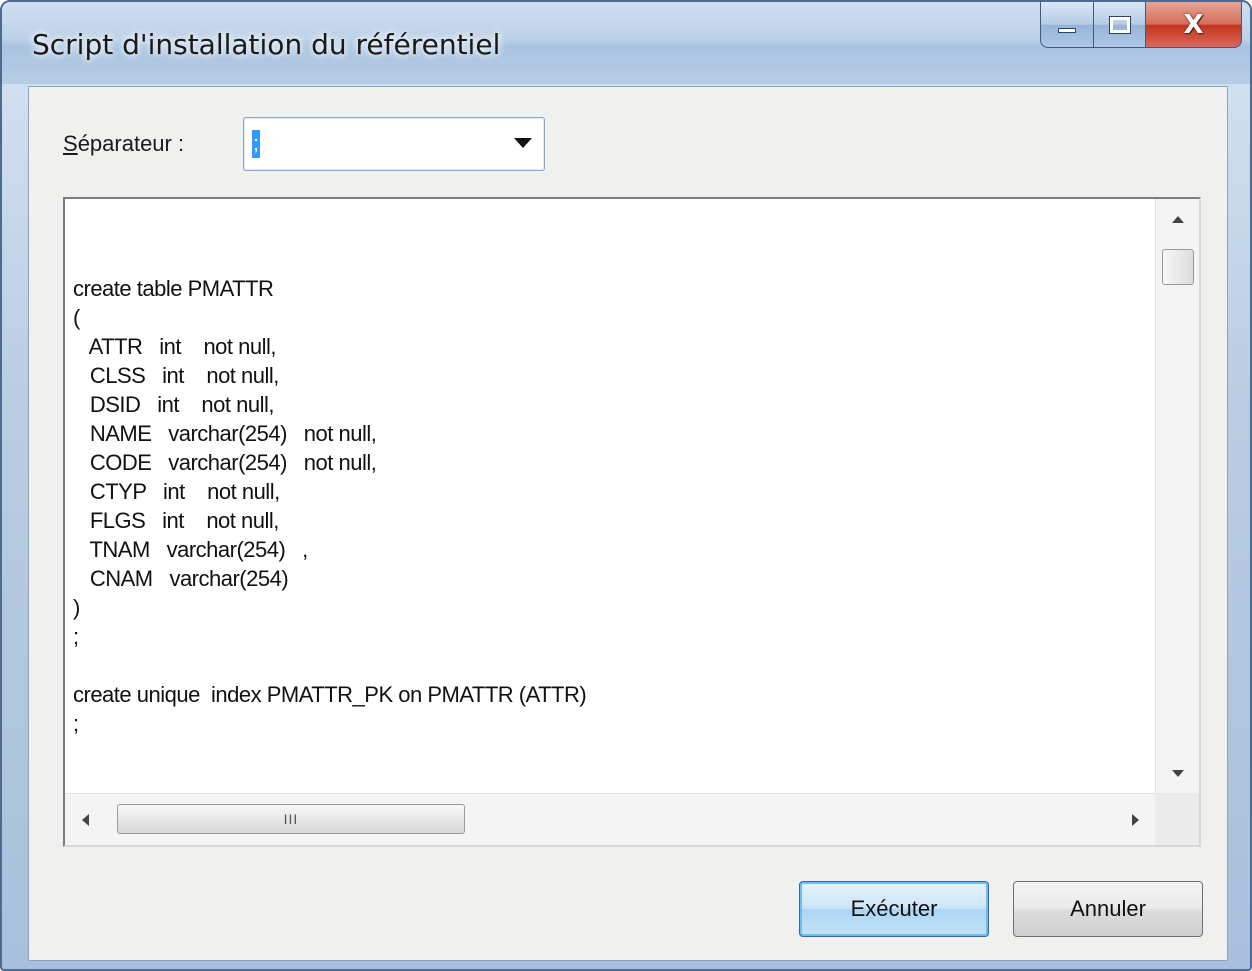 This screenshot has height=971, width=1252. I want to click on script-line: TNAM varchar(254) ,, so click(190, 549).